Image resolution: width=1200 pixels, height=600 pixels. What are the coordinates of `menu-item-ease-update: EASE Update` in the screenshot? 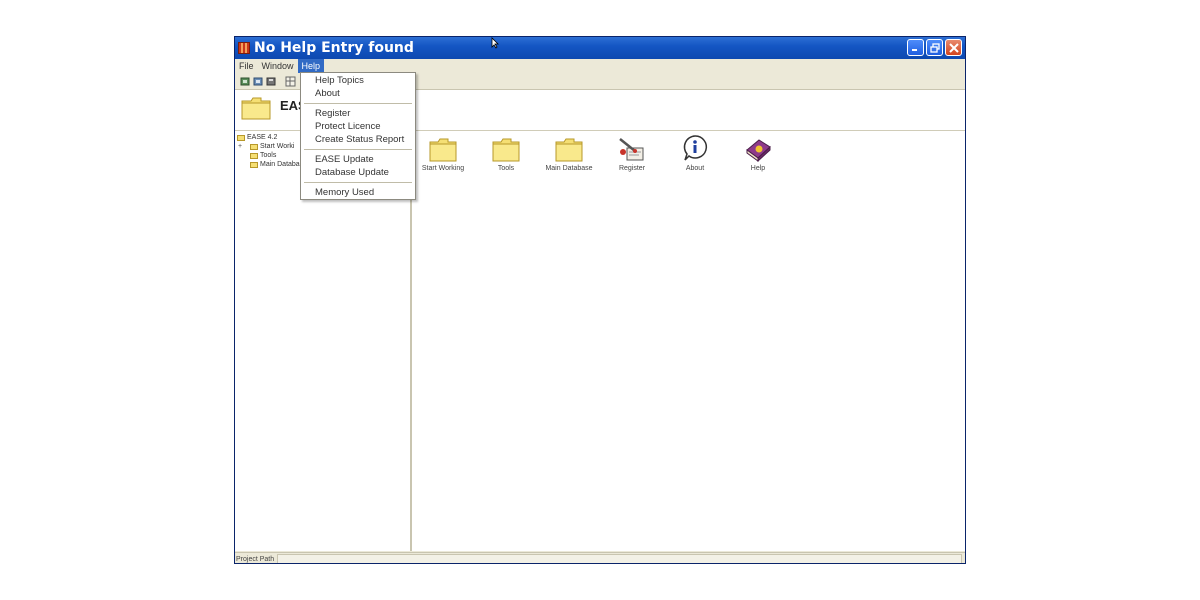 It's located at (344, 159).